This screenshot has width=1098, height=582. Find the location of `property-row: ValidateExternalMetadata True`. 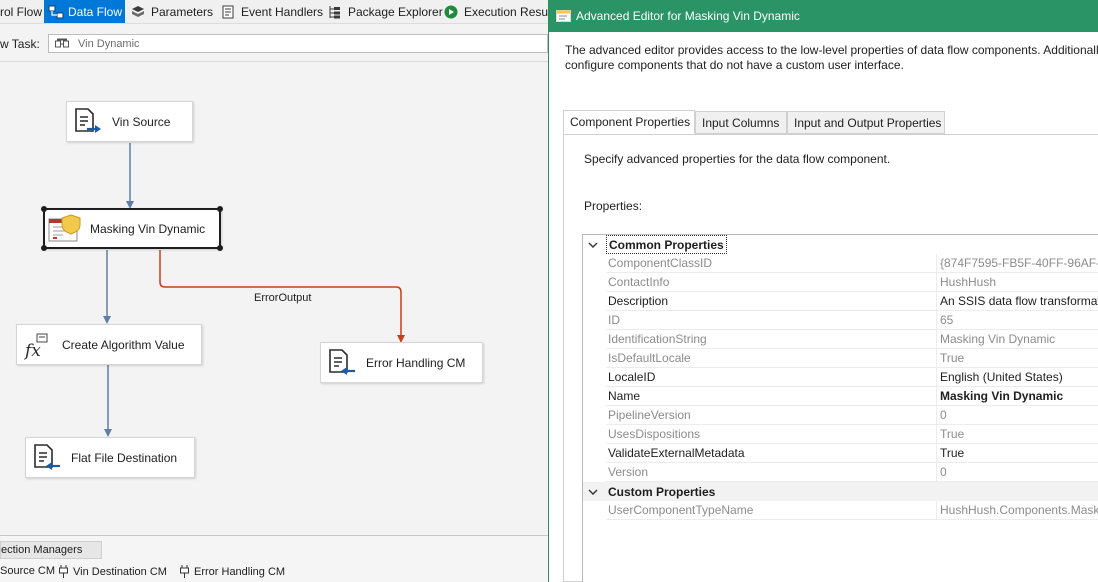

property-row: ValidateExternalMetadata True is located at coordinates (840, 453).